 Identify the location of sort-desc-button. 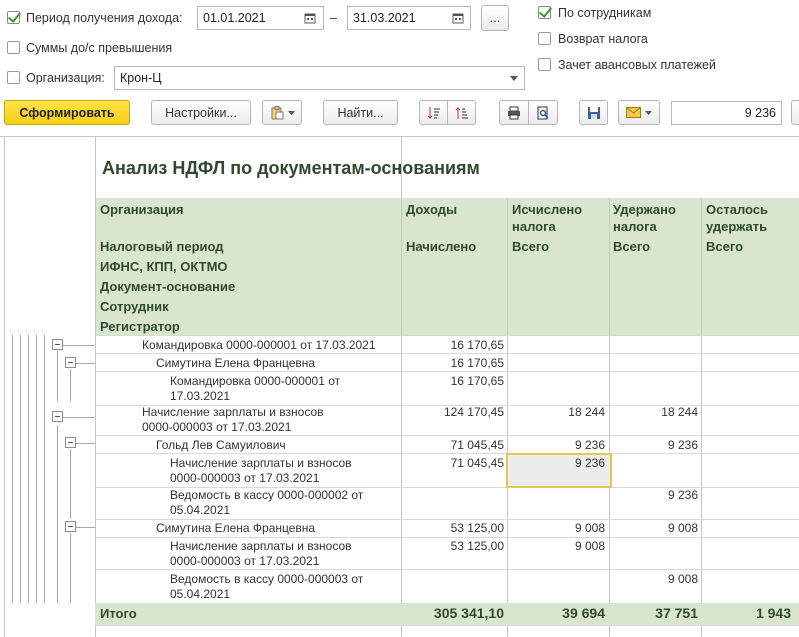
(433, 112).